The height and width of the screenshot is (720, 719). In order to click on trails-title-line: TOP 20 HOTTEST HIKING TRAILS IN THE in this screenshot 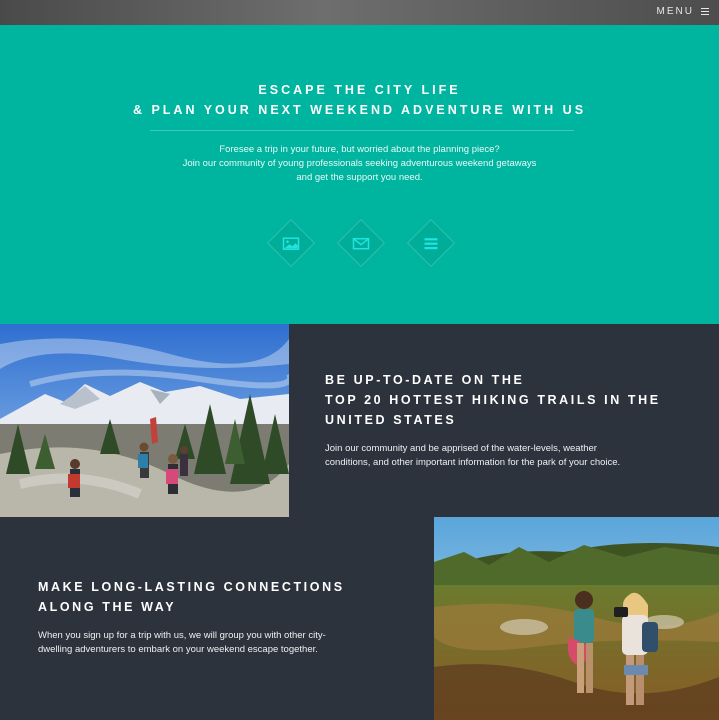, I will do `click(493, 400)`.